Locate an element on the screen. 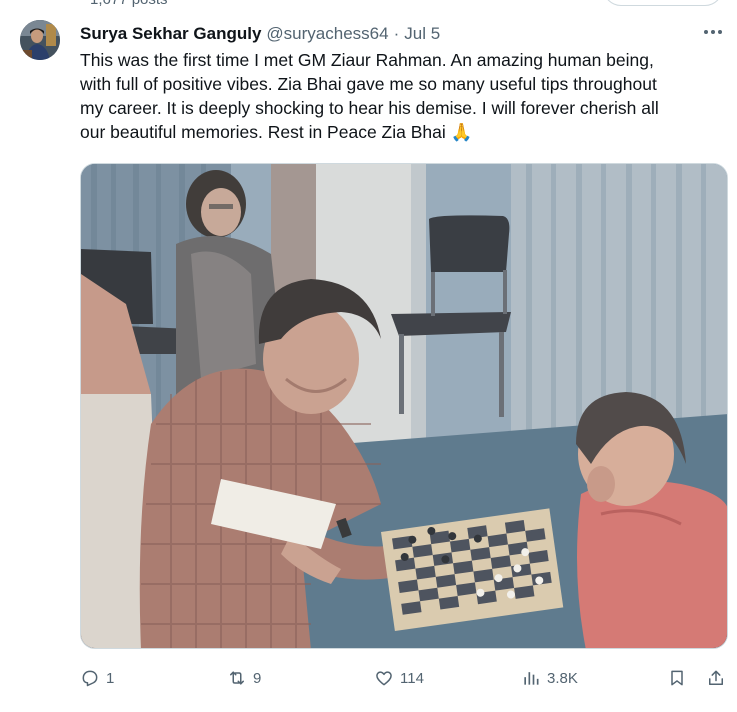 The width and height of the screenshot is (737, 712). repost-button: 9 is located at coordinates (244, 678).